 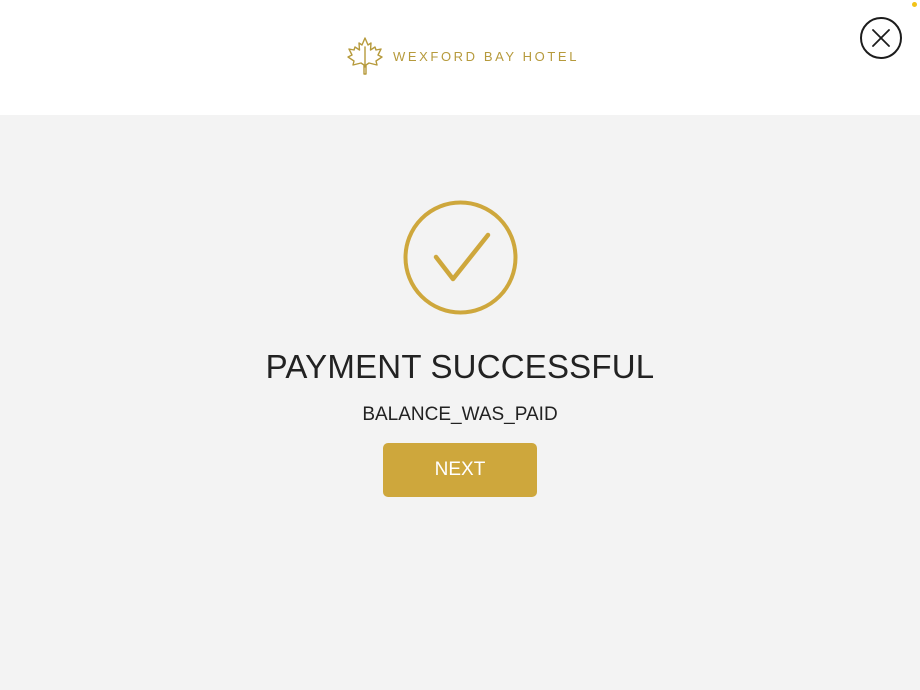 I want to click on check-circle-icon, so click(x=460, y=257).